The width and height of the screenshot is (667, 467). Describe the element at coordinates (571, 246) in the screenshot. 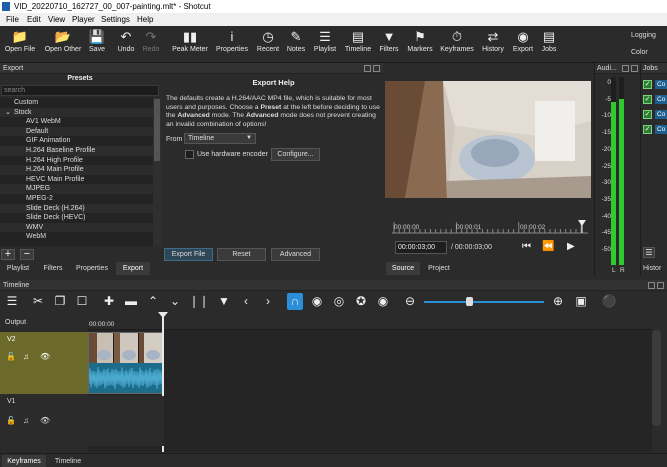

I see `play-icon: ▶` at that location.